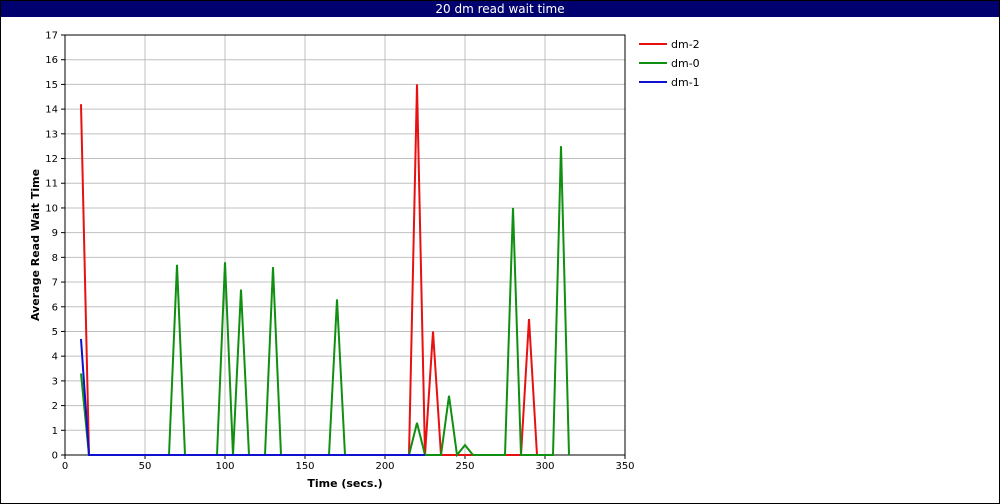 The height and width of the screenshot is (504, 1000). Describe the element at coordinates (464, 466) in the screenshot. I see `x-tick-label: 250` at that location.